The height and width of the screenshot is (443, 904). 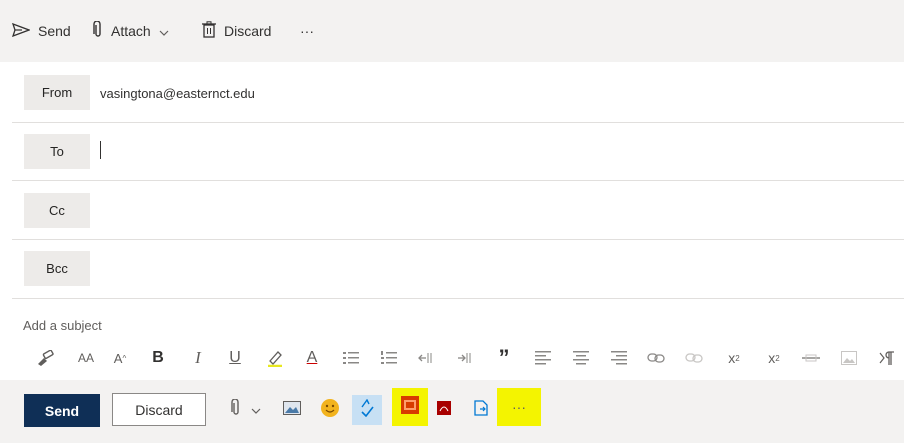 I want to click on from-button: From, so click(x=57, y=92).